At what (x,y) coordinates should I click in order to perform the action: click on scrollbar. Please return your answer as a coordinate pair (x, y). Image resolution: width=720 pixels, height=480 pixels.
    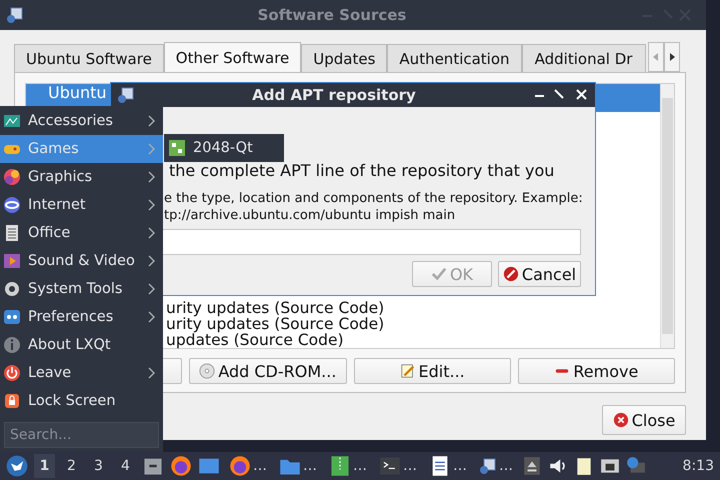
    Looking at the image, I should click on (667, 216).